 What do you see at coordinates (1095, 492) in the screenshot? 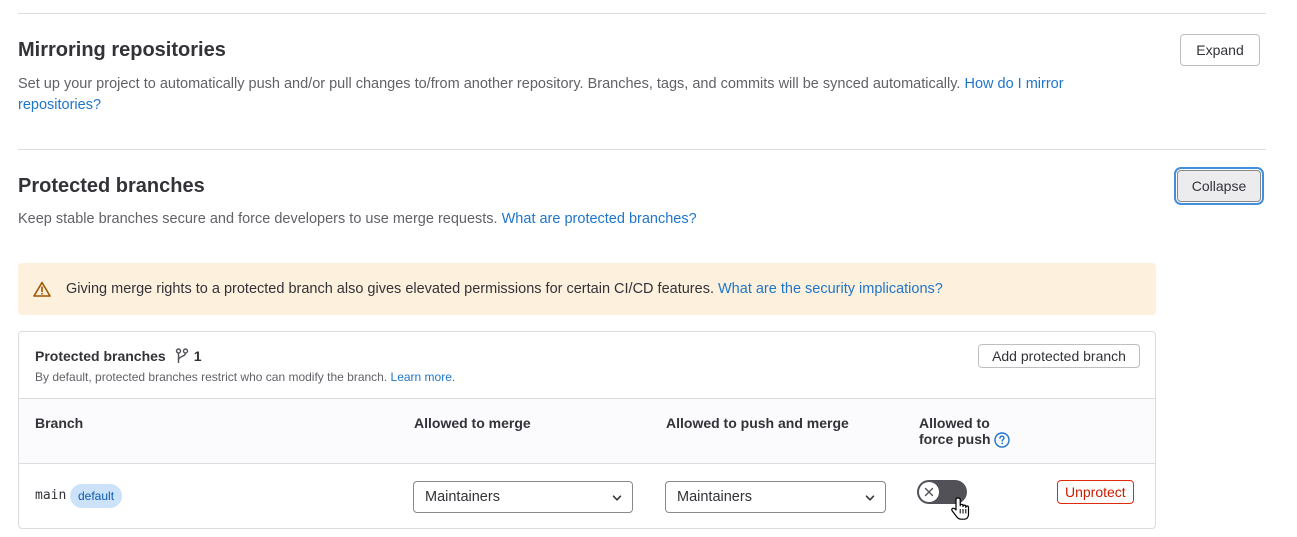
I see `unprotect-button: Unprotect` at bounding box center [1095, 492].